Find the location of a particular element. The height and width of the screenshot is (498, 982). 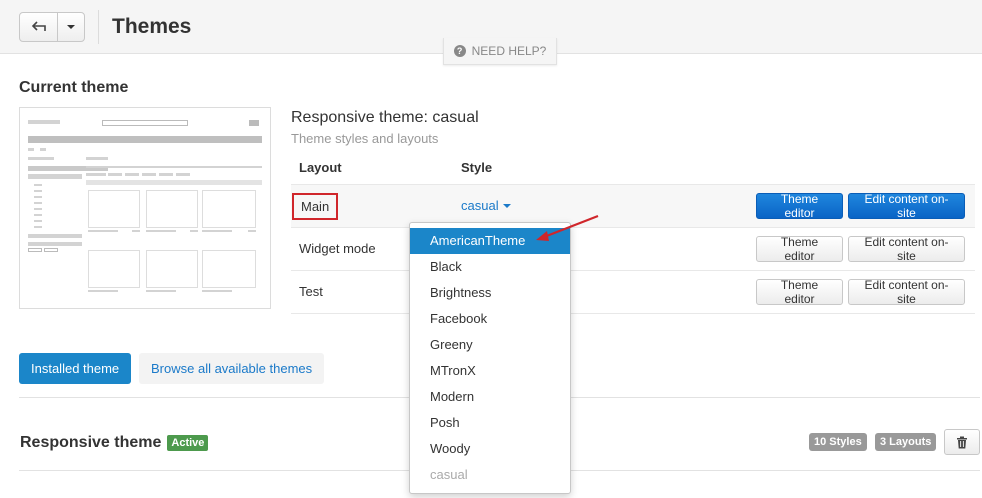

dropdown-option-greeny: Greeny is located at coordinates (490, 345).